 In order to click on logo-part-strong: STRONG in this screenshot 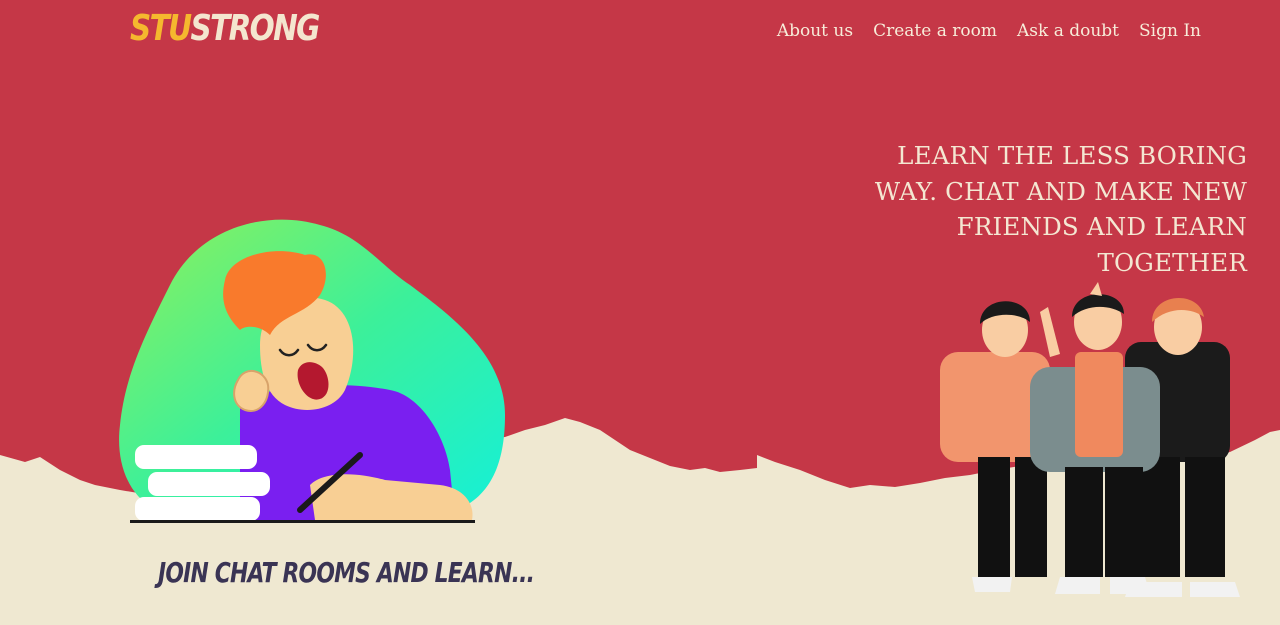, I will do `click(255, 28)`.